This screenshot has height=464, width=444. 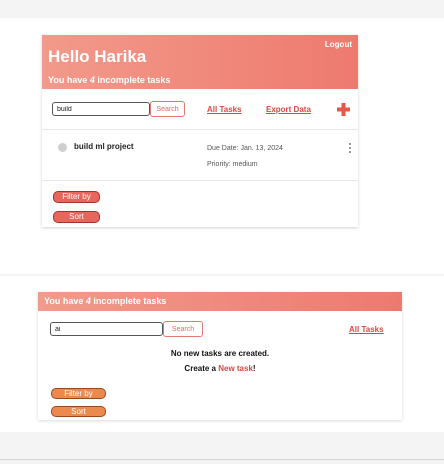 I want to click on task-due-date: Due Date: Jan. 13, 2024, so click(x=245, y=148).